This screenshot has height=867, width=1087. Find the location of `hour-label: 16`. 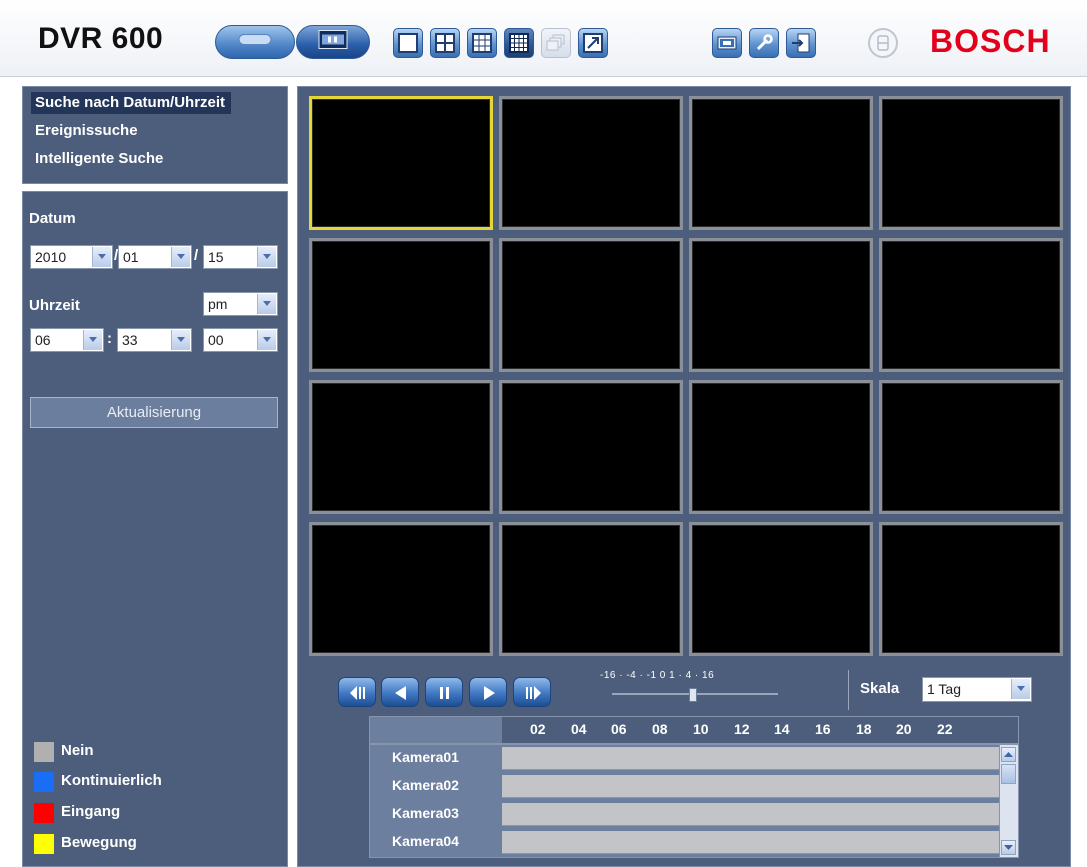

hour-label: 16 is located at coordinates (823, 729).